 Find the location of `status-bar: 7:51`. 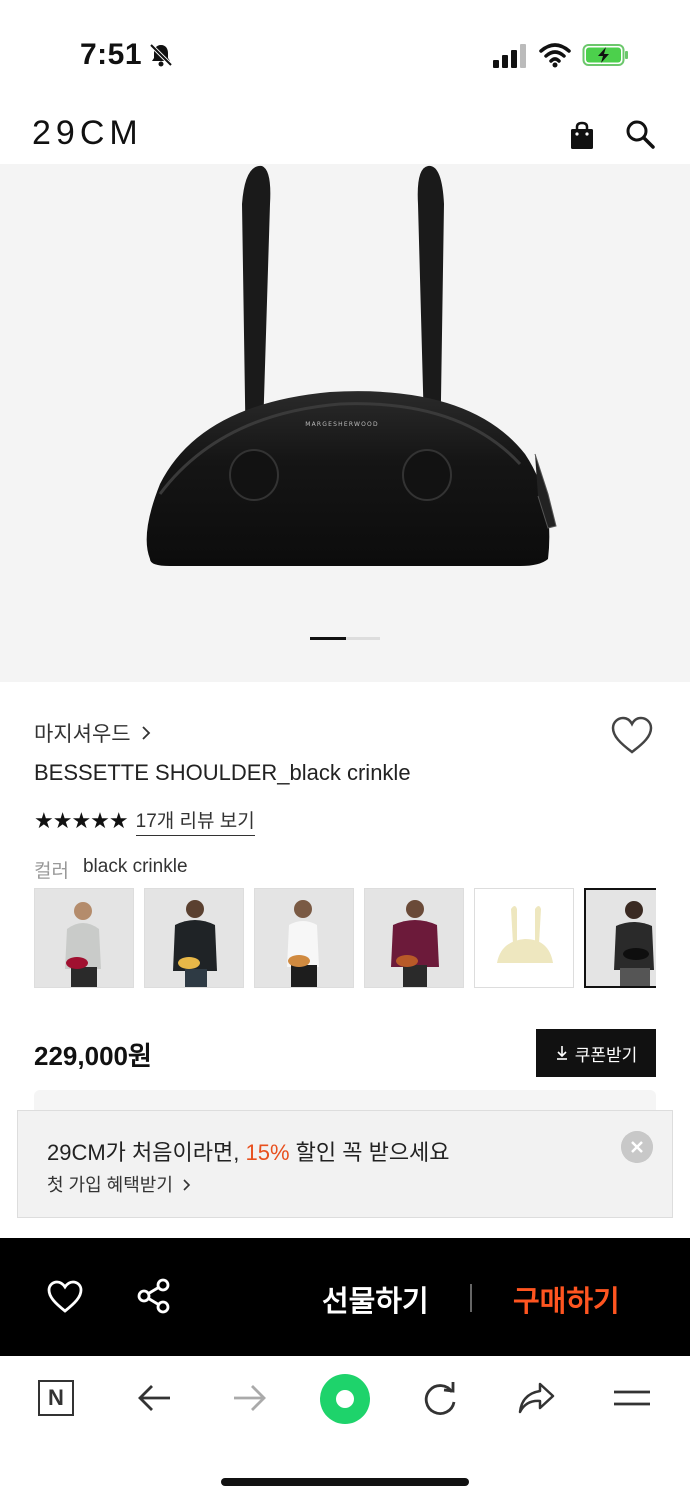

status-bar: 7:51 is located at coordinates (345, 55).